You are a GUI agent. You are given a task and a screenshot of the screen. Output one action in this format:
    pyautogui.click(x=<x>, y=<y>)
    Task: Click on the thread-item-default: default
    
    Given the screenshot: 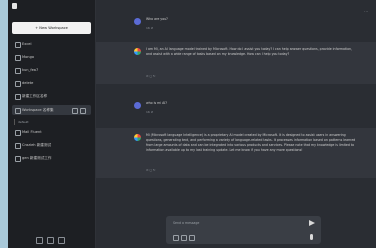 What is the action you would take?
    pyautogui.click(x=23, y=122)
    